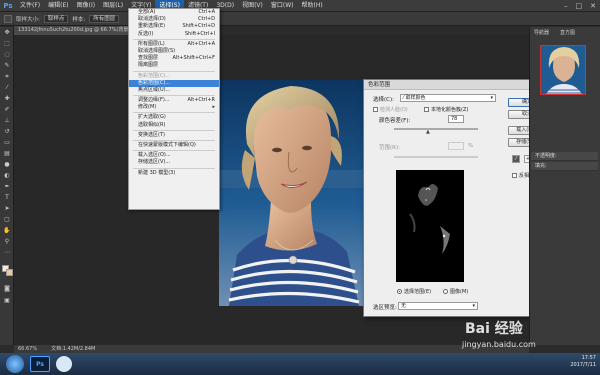  What do you see at coordinates (73, 349) in the screenshot?
I see `doc-info: 文档:1.42M/2.84M` at bounding box center [73, 349].